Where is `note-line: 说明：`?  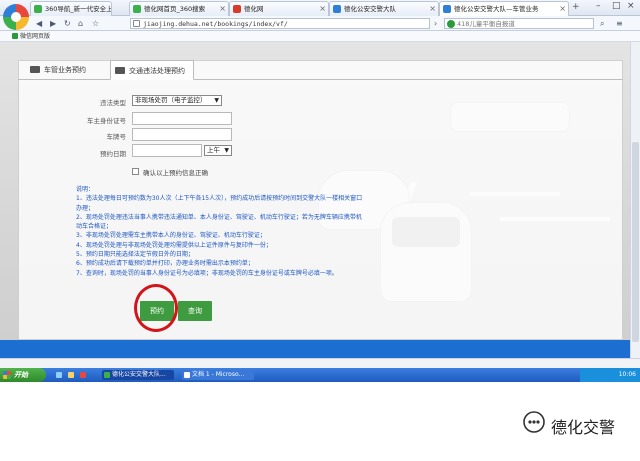 note-line: 说明： is located at coordinates (85, 189).